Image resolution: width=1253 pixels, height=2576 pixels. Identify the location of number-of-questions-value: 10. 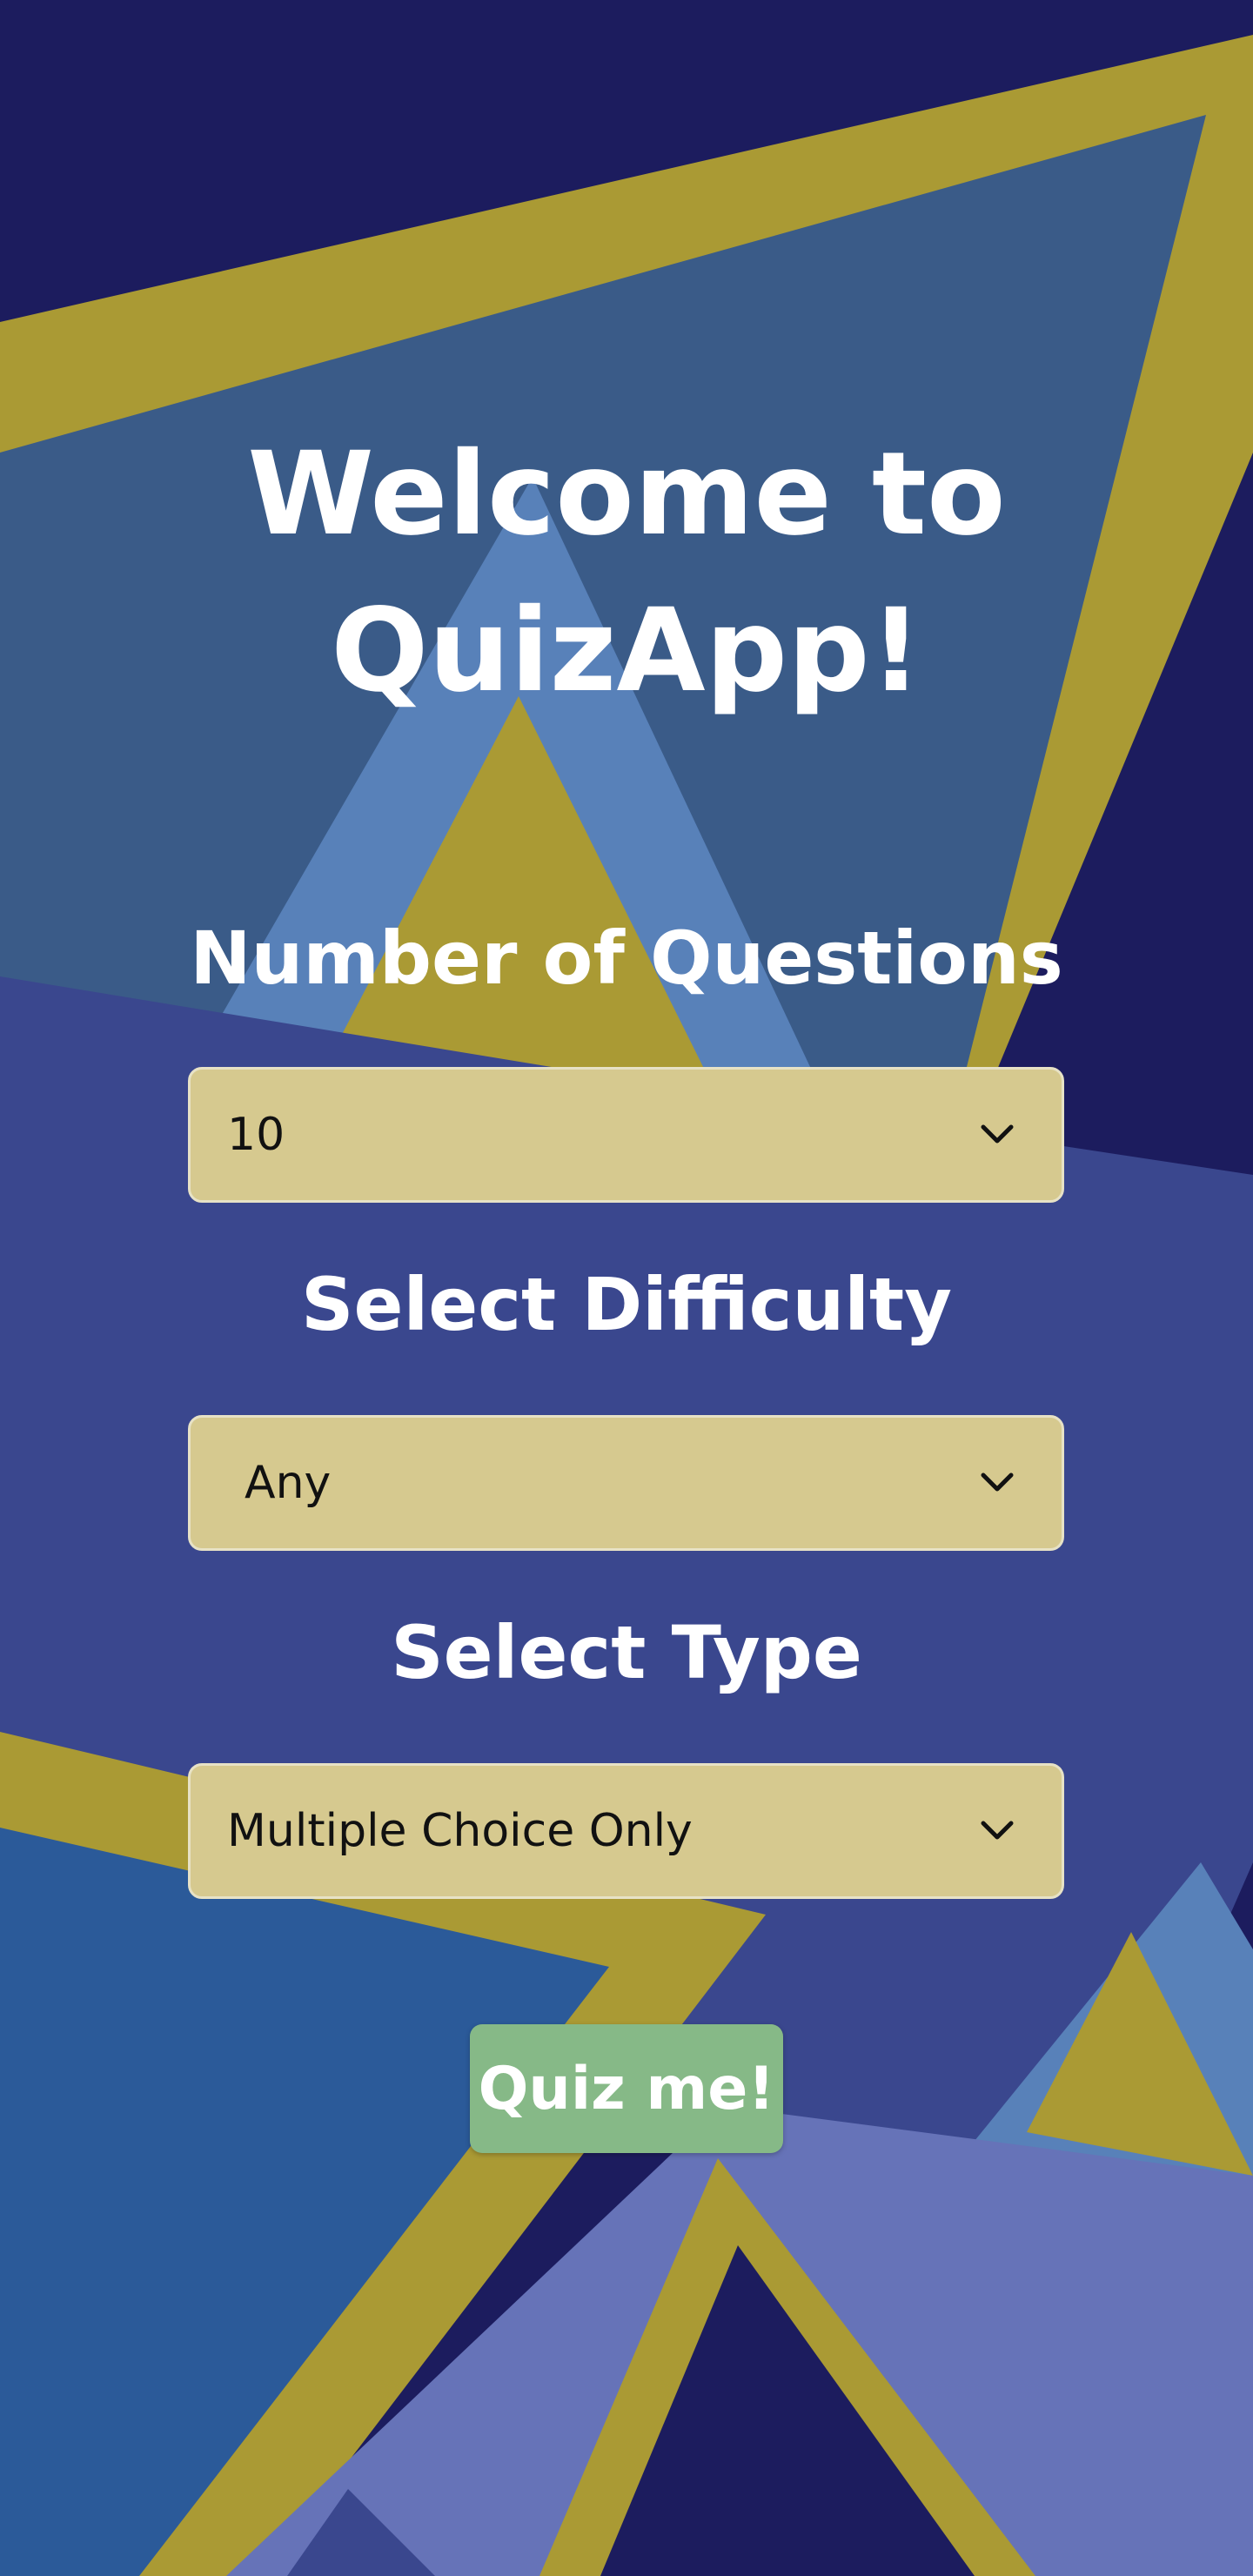
(256, 1135).